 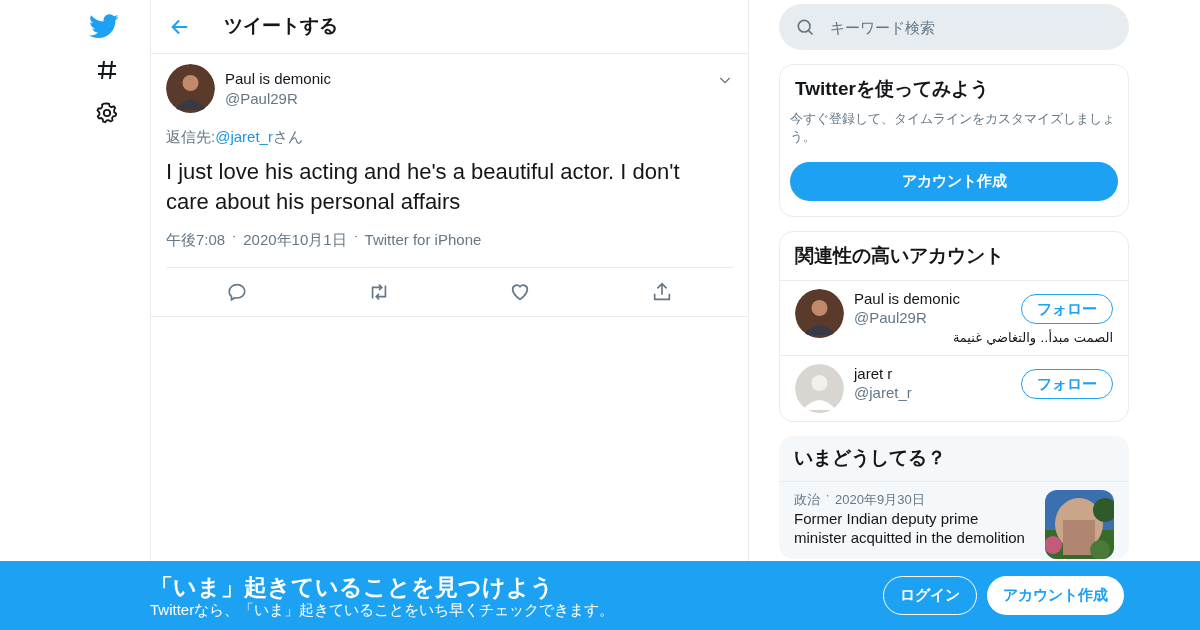 What do you see at coordinates (423, 239) in the screenshot?
I see `tweet-source: Twitter for iPhone` at bounding box center [423, 239].